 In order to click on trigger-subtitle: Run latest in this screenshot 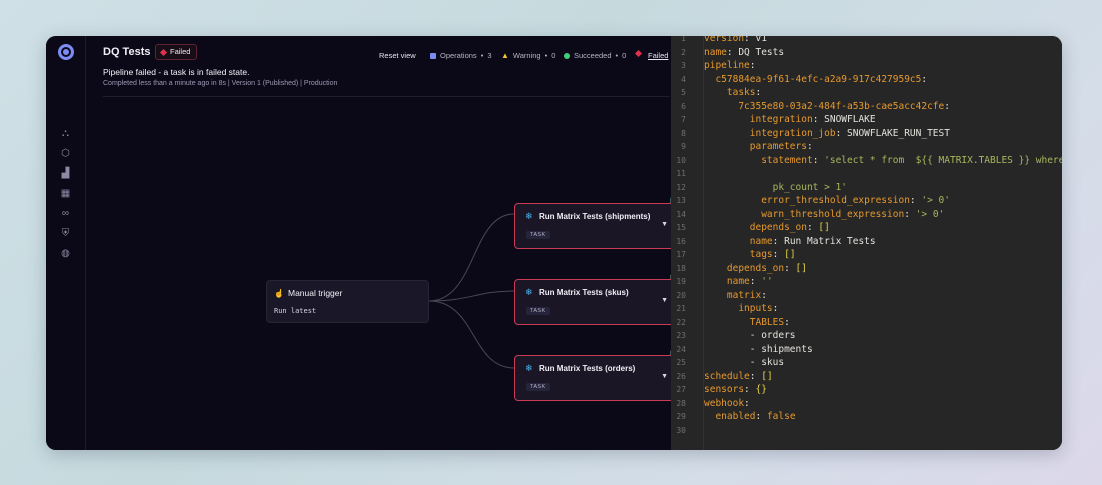, I will do `click(295, 311)`.